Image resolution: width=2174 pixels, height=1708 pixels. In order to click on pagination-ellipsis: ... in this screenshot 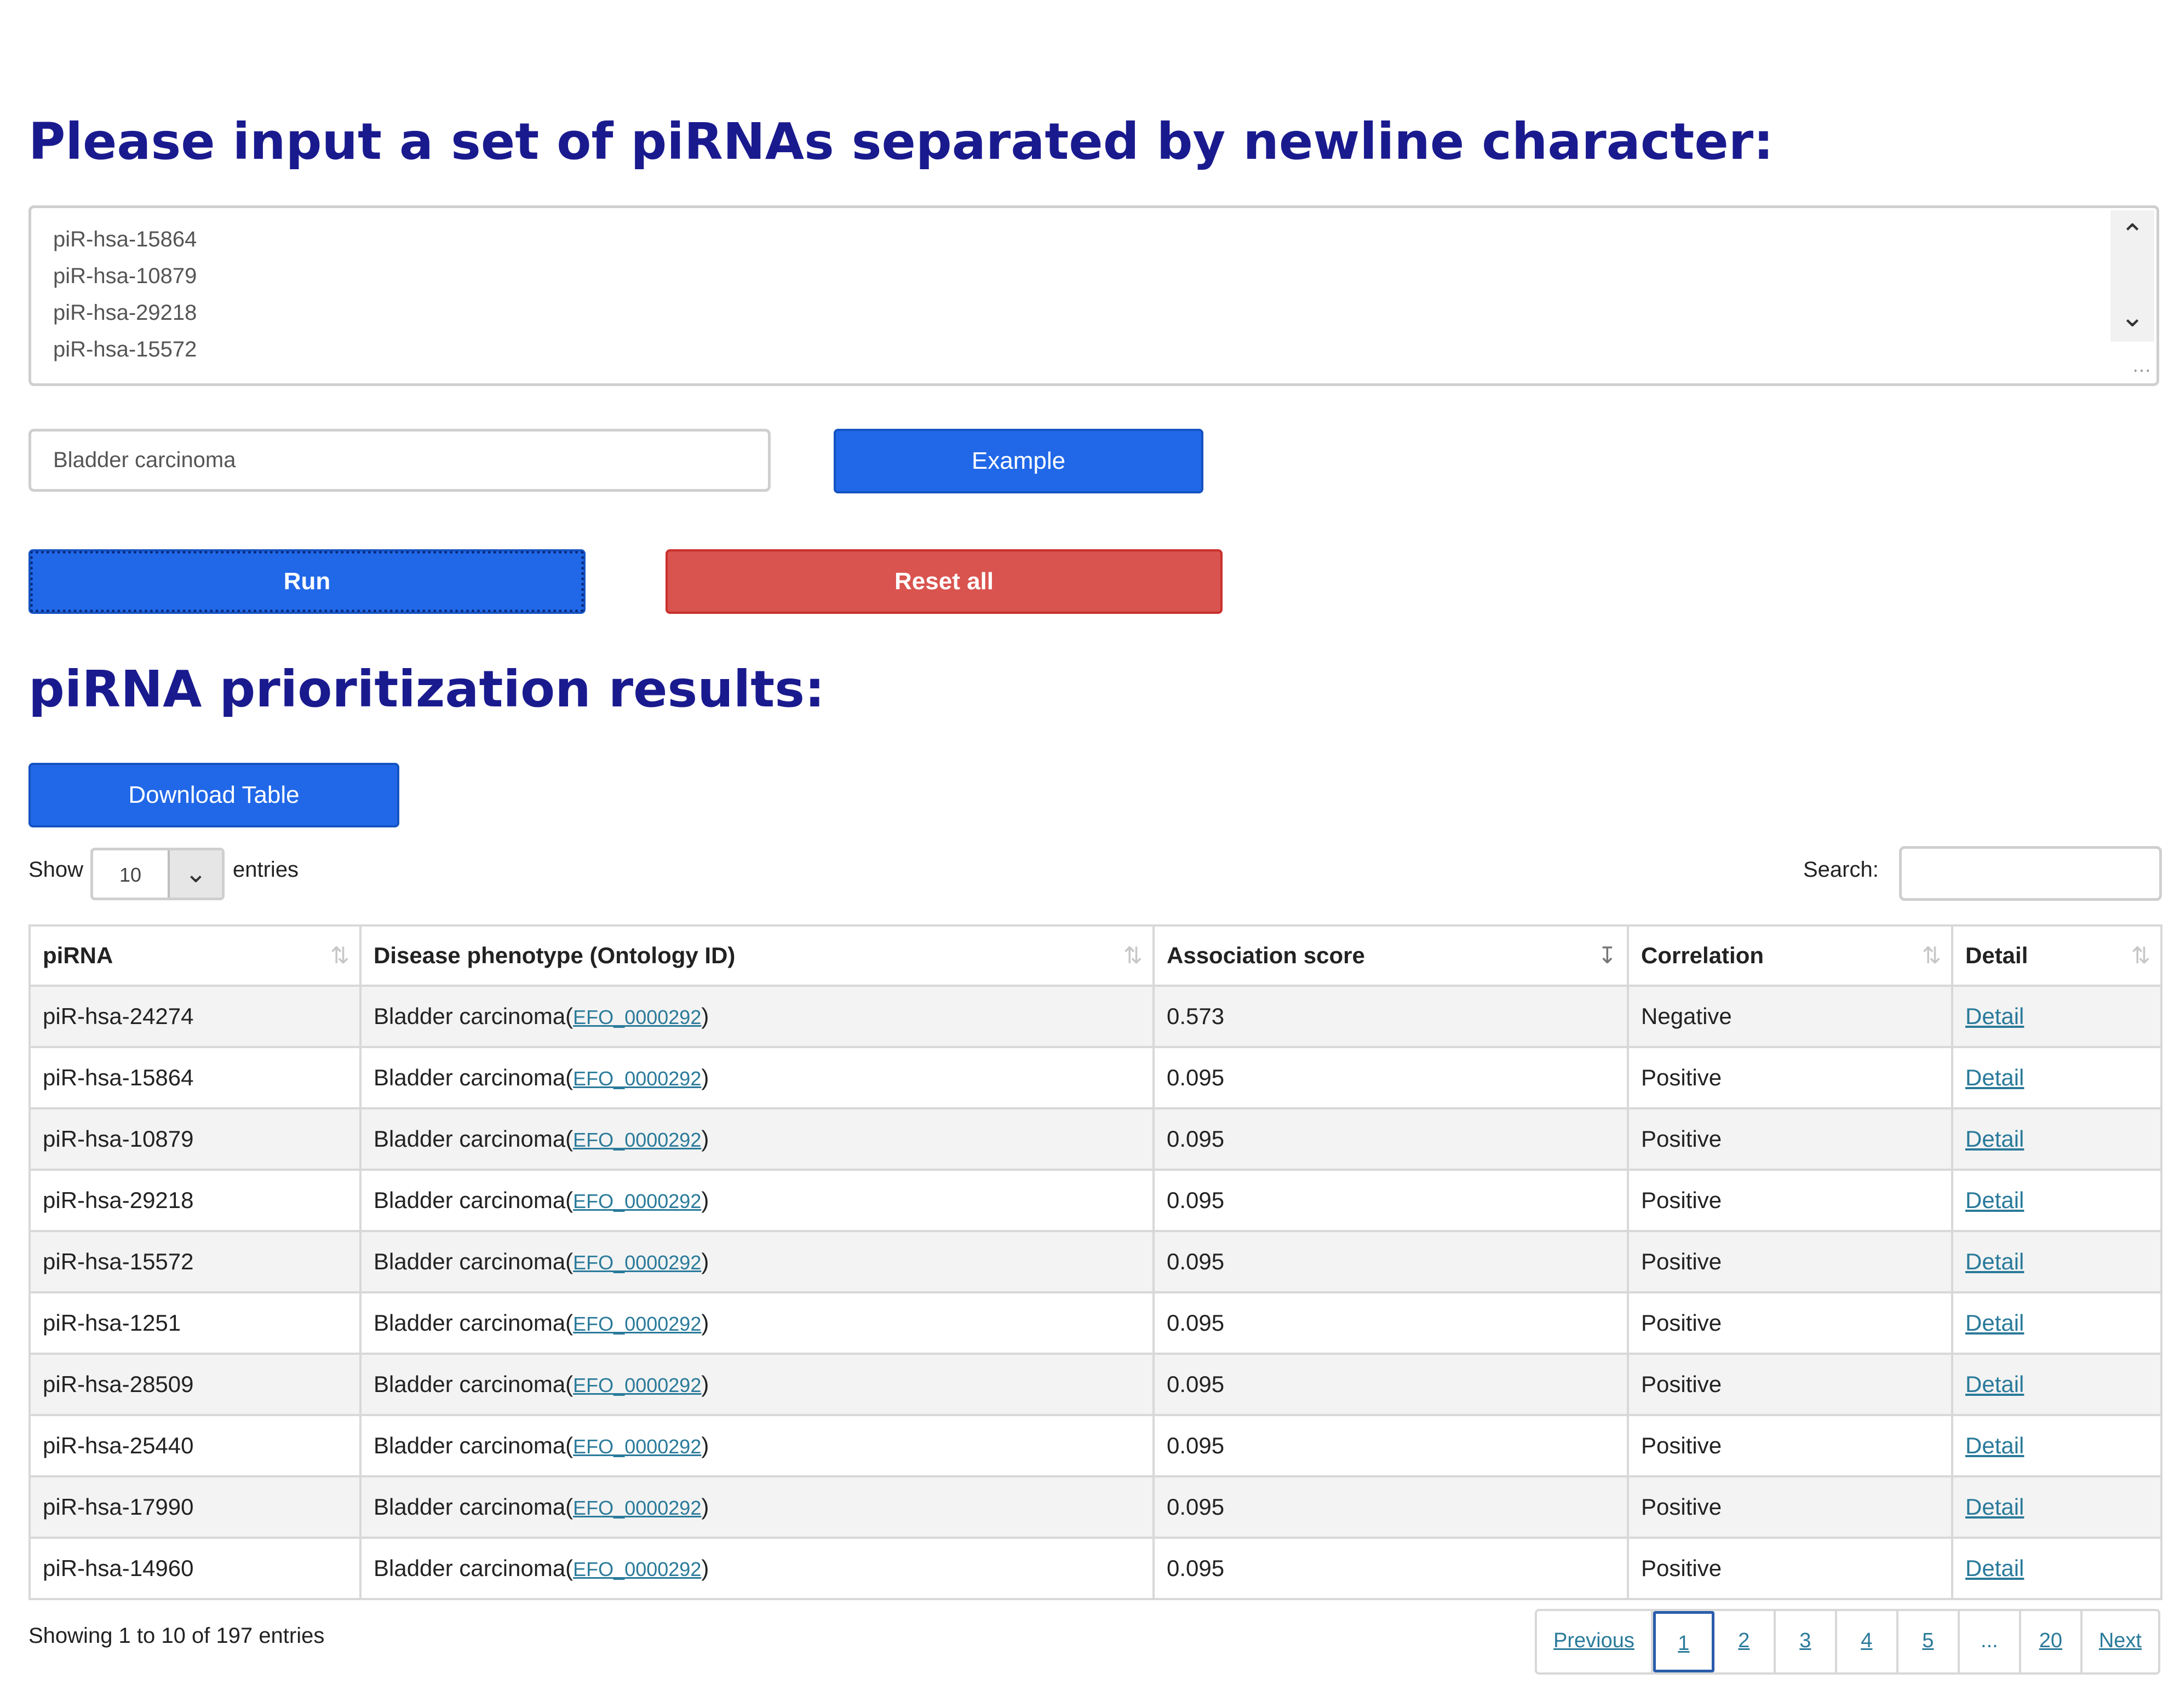, I will do `click(1990, 1641)`.